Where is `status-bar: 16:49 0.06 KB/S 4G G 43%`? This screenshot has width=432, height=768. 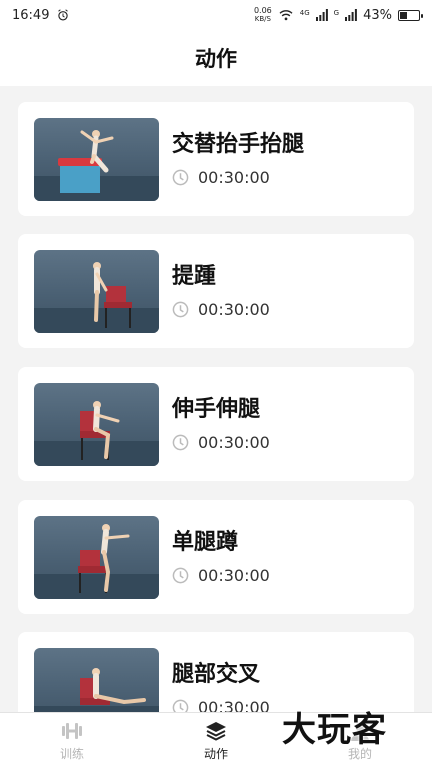 status-bar: 16:49 0.06 KB/S 4G G 43% is located at coordinates (216, 15).